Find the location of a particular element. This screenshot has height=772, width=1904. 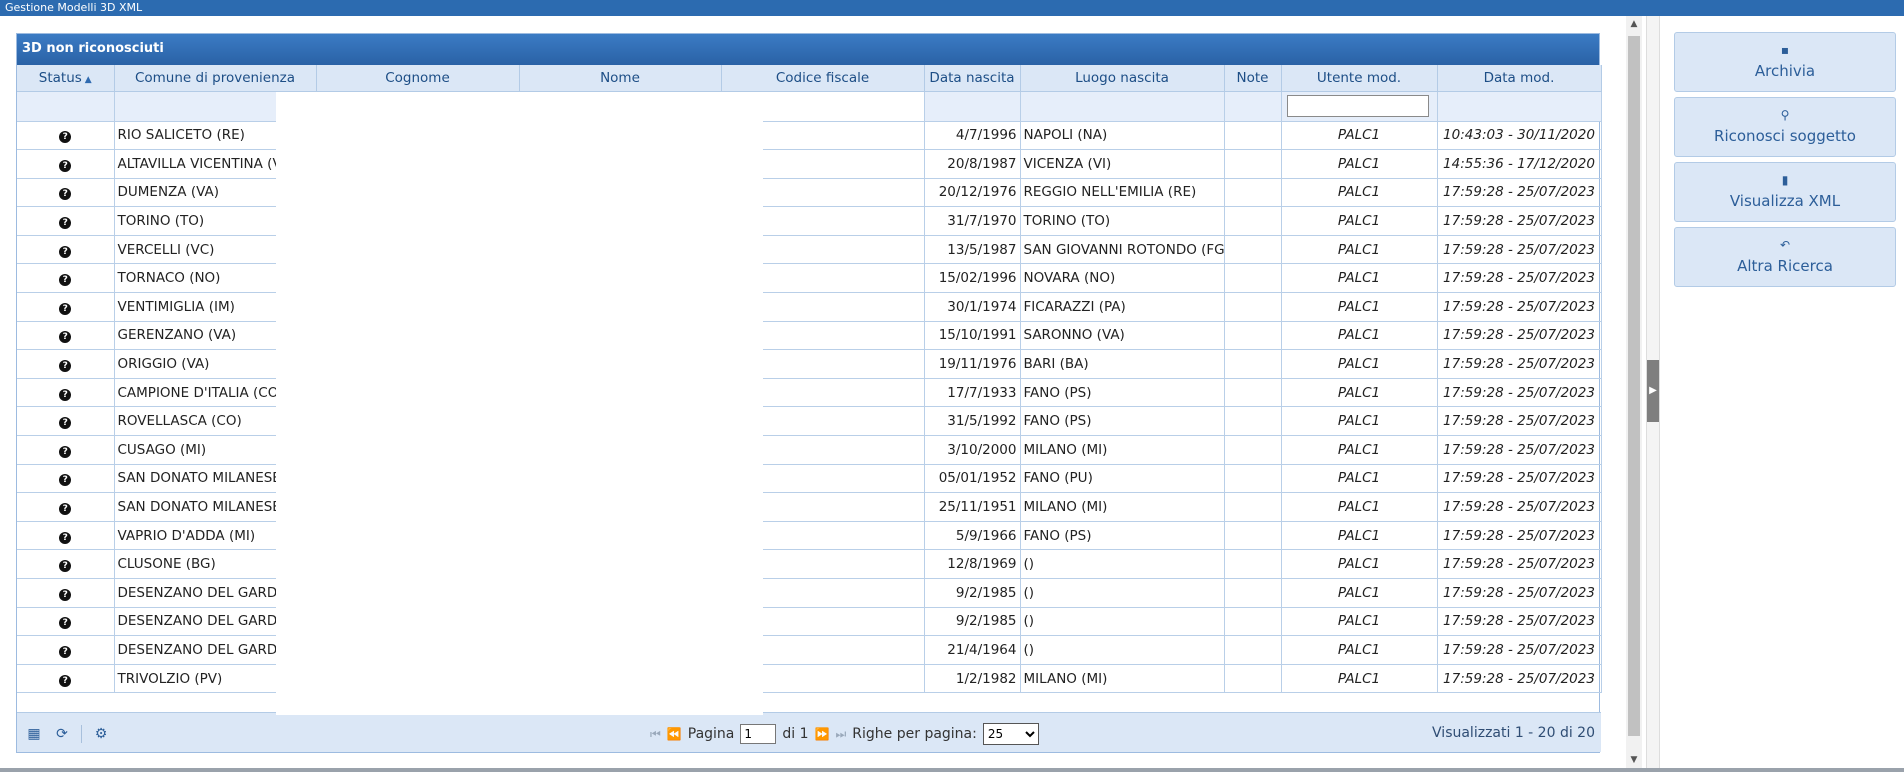

gear-icon: ⚙ is located at coordinates (101, 734).